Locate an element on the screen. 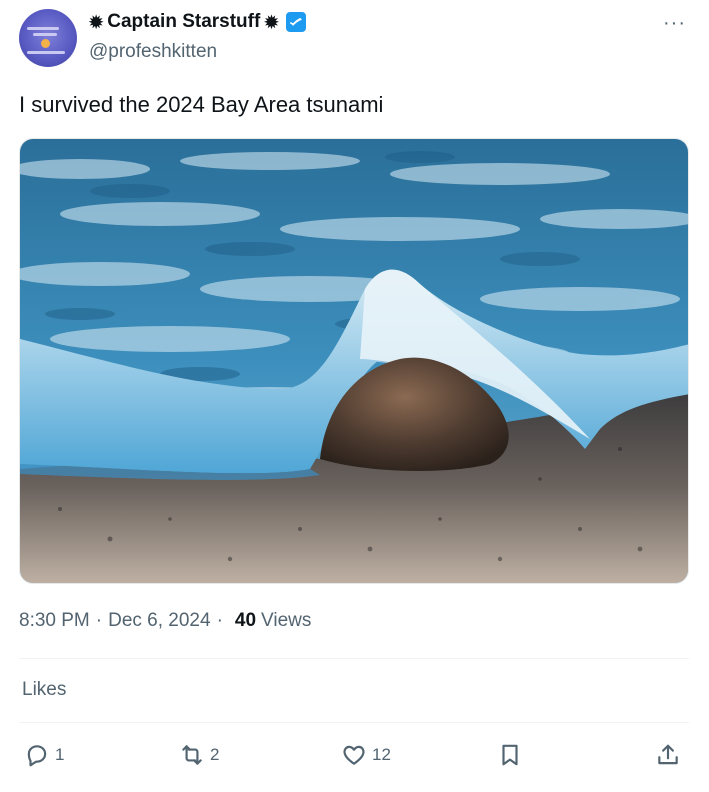 The width and height of the screenshot is (709, 792). like-count: 12 is located at coordinates (381, 754).